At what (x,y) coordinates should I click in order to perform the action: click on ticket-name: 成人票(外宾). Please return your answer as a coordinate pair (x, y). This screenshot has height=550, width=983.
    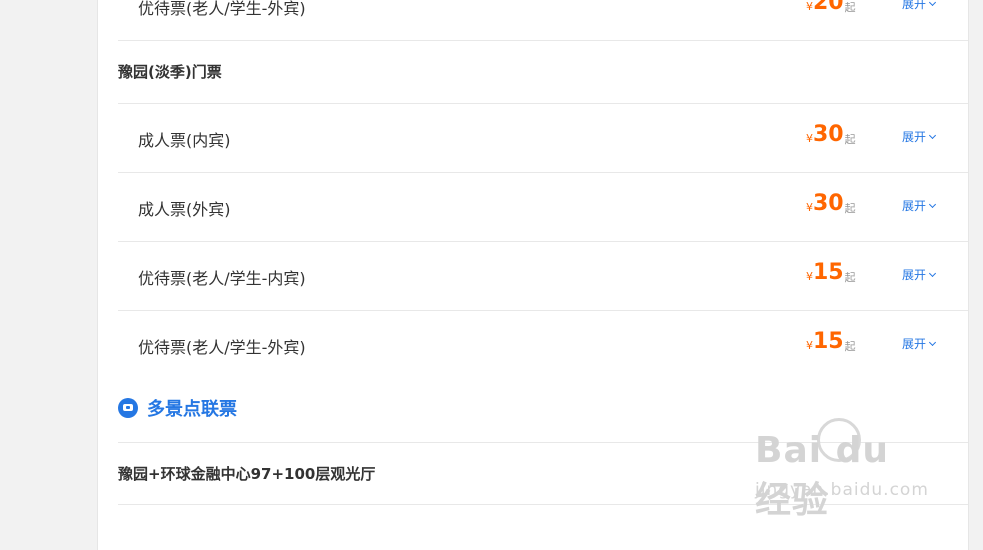
    Looking at the image, I should click on (184, 209).